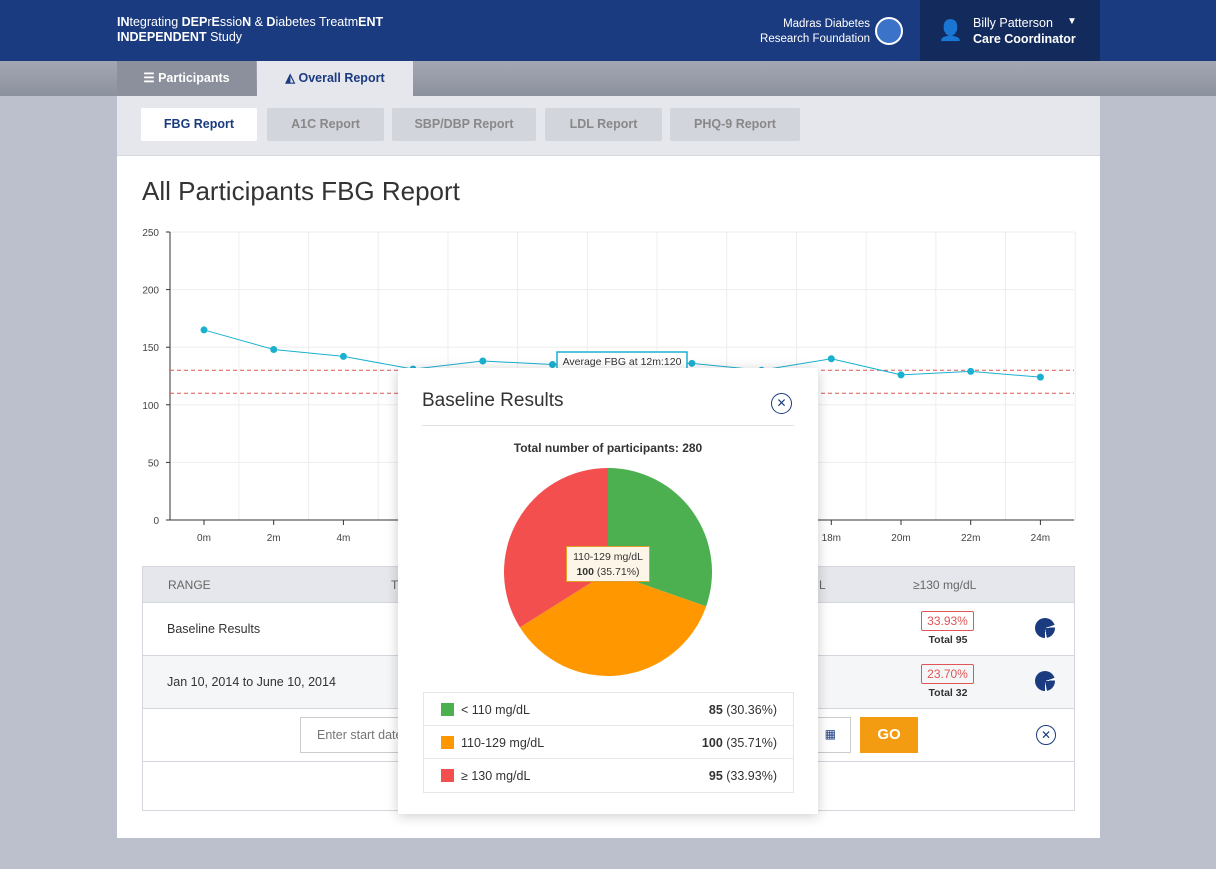 This screenshot has width=1216, height=869. Describe the element at coordinates (715, 710) in the screenshot. I see `count: 85` at that location.